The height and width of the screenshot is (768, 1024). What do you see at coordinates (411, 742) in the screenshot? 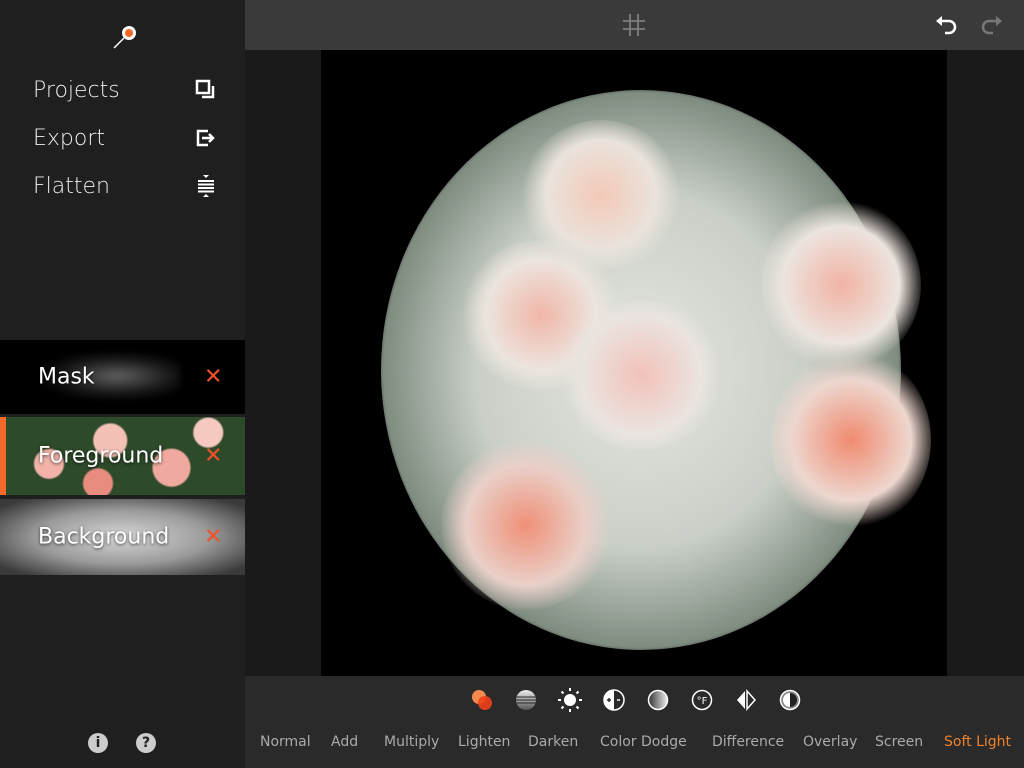
I see `blend-mode-multiply: Multiply` at bounding box center [411, 742].